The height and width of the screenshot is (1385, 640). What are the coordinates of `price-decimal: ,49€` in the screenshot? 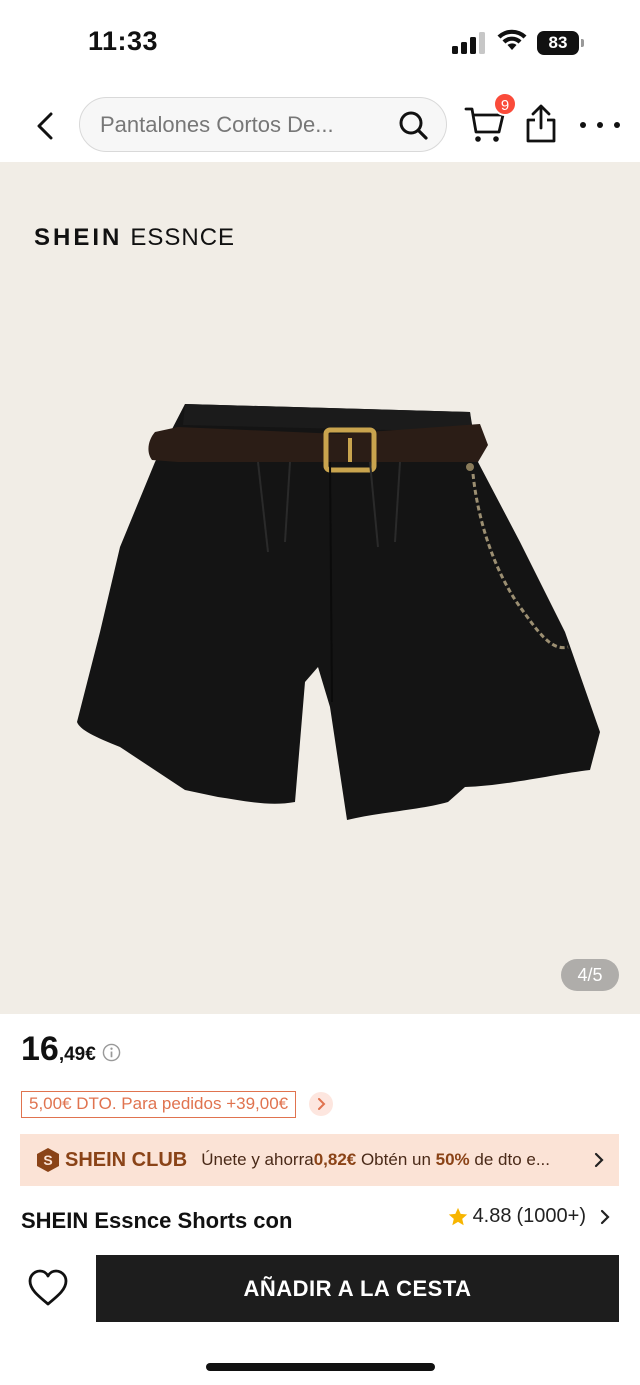 It's located at (77, 1054).